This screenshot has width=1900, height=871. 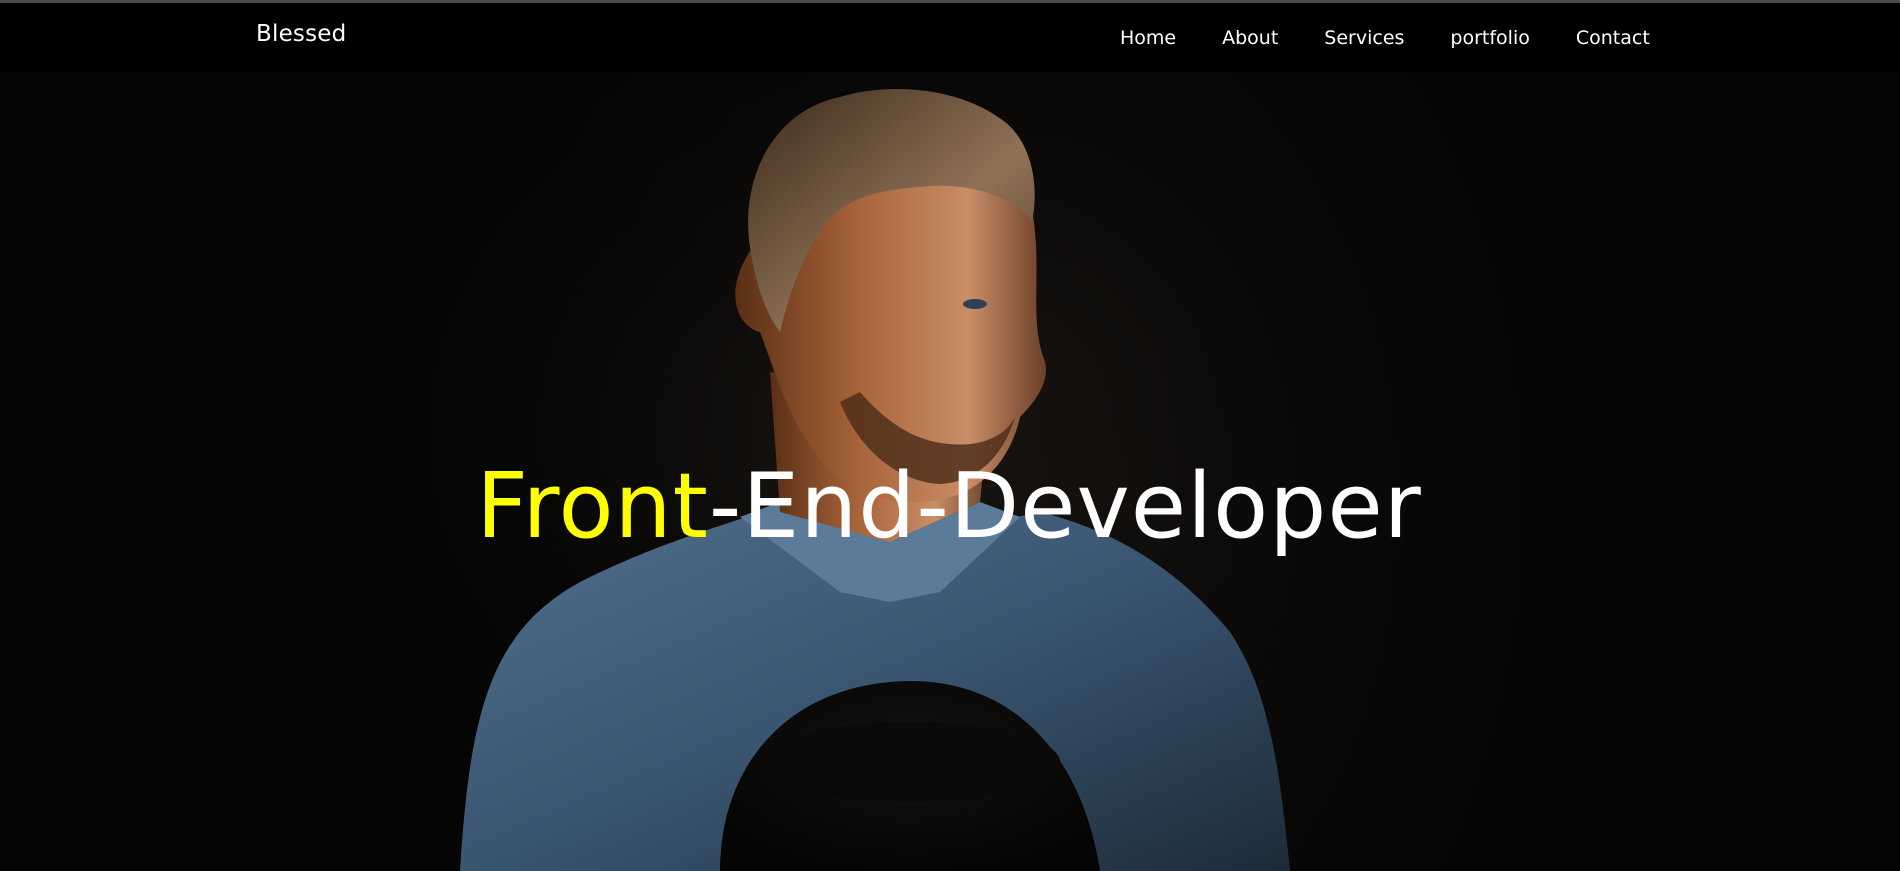 What do you see at coordinates (1065, 506) in the screenshot?
I see `hero-title-rest: -End-Developer` at bounding box center [1065, 506].